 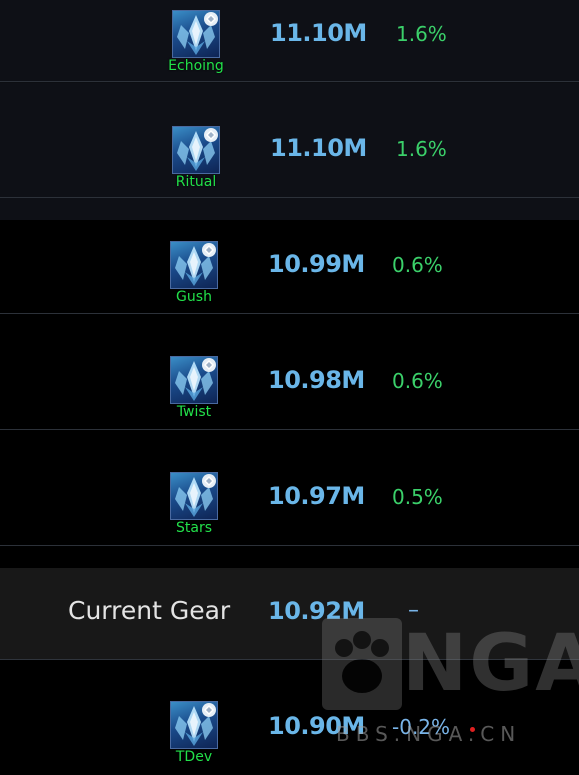 I want to click on dps-gain: –, so click(x=413, y=610).